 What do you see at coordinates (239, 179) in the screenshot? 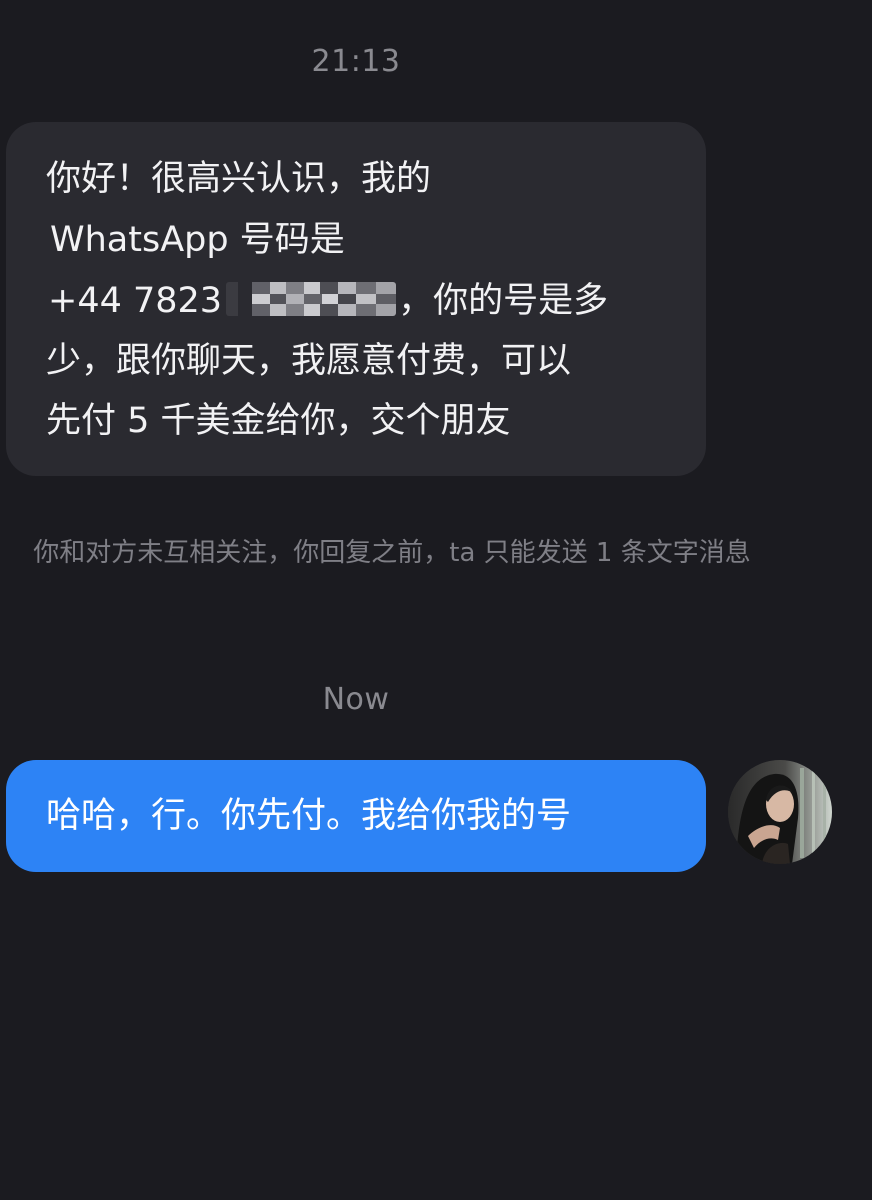
I see `incoming-message-line: 你好！很高兴认识，我的` at bounding box center [239, 179].